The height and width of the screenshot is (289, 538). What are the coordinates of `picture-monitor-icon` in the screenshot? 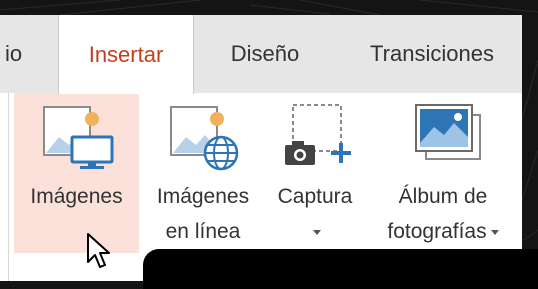 It's located at (78, 137).